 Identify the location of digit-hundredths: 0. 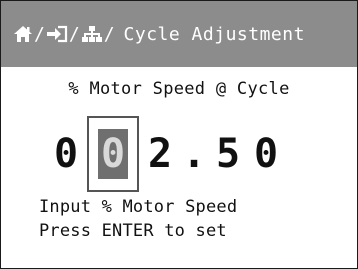
(266, 154).